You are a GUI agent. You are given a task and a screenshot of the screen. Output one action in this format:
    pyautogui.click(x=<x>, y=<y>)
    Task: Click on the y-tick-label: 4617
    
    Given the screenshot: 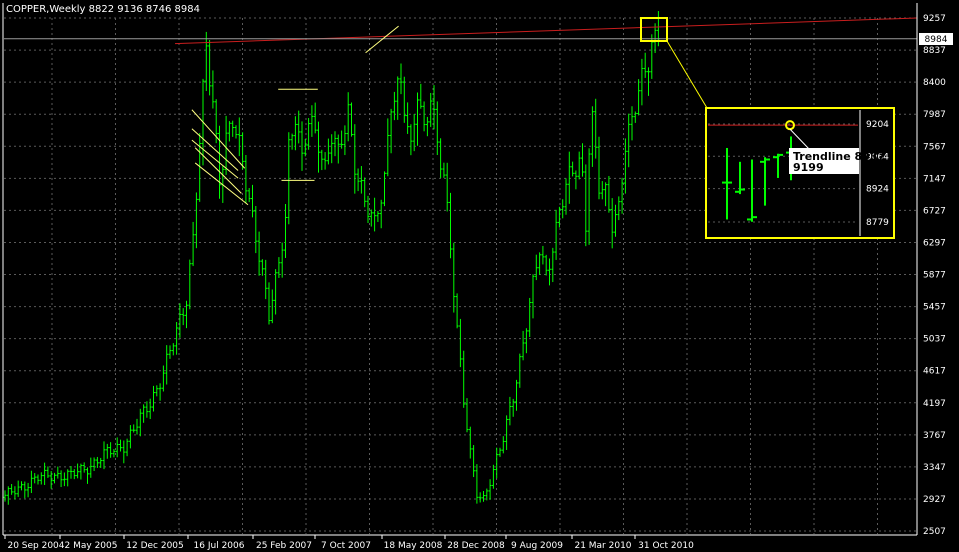 What is the action you would take?
    pyautogui.click(x=934, y=372)
    